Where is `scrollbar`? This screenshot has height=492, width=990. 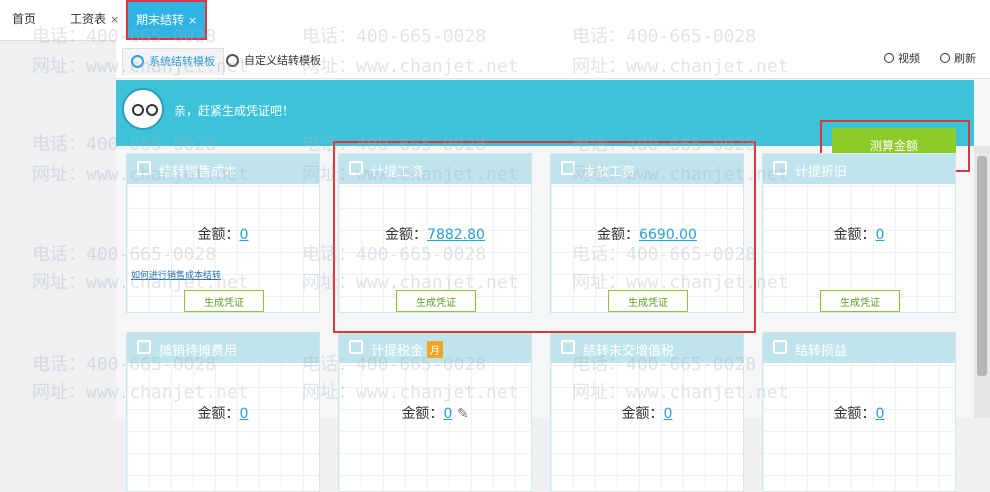 scrollbar is located at coordinates (982, 282).